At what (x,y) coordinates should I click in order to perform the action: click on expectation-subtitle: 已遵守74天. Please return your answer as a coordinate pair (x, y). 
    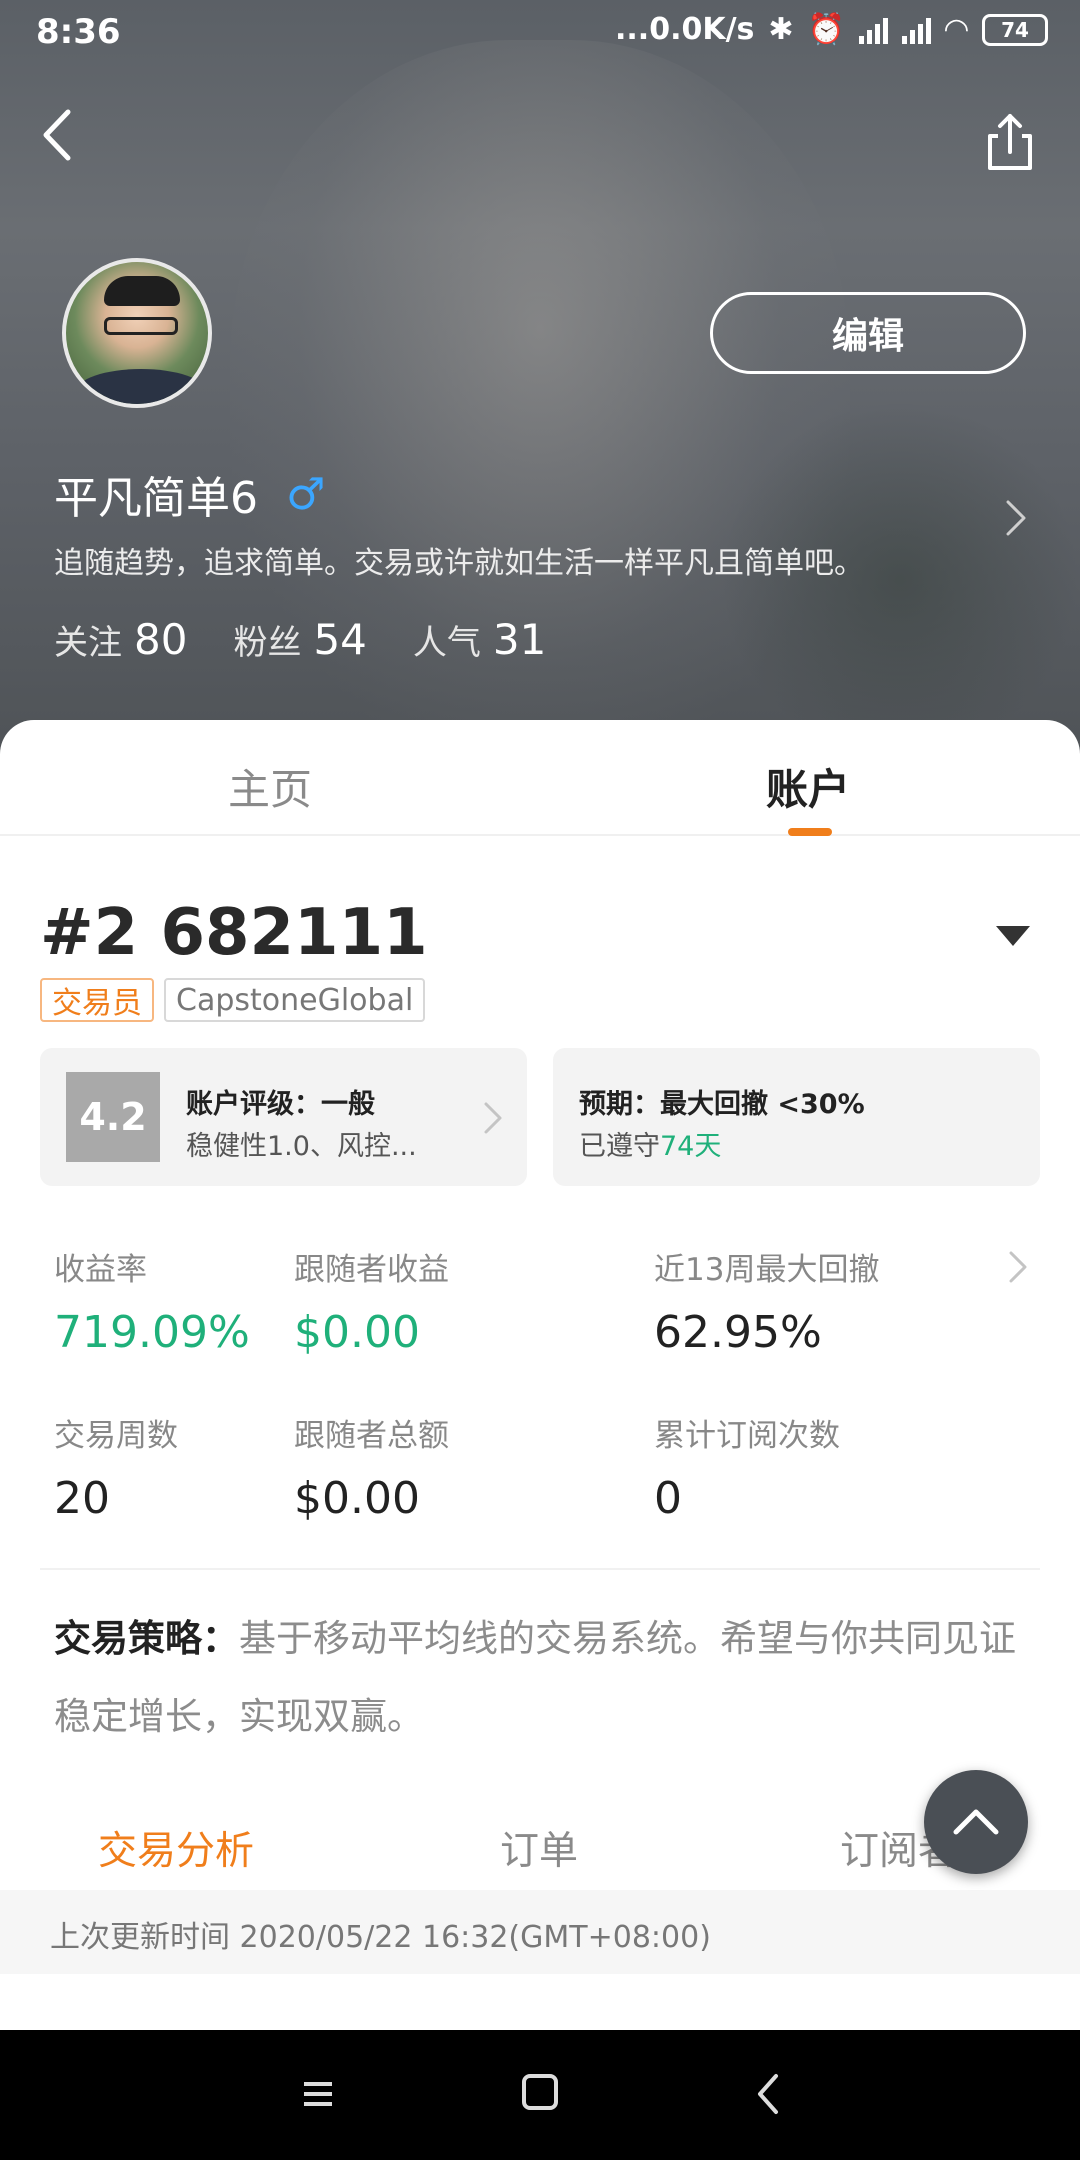
    Looking at the image, I should click on (650, 1146).